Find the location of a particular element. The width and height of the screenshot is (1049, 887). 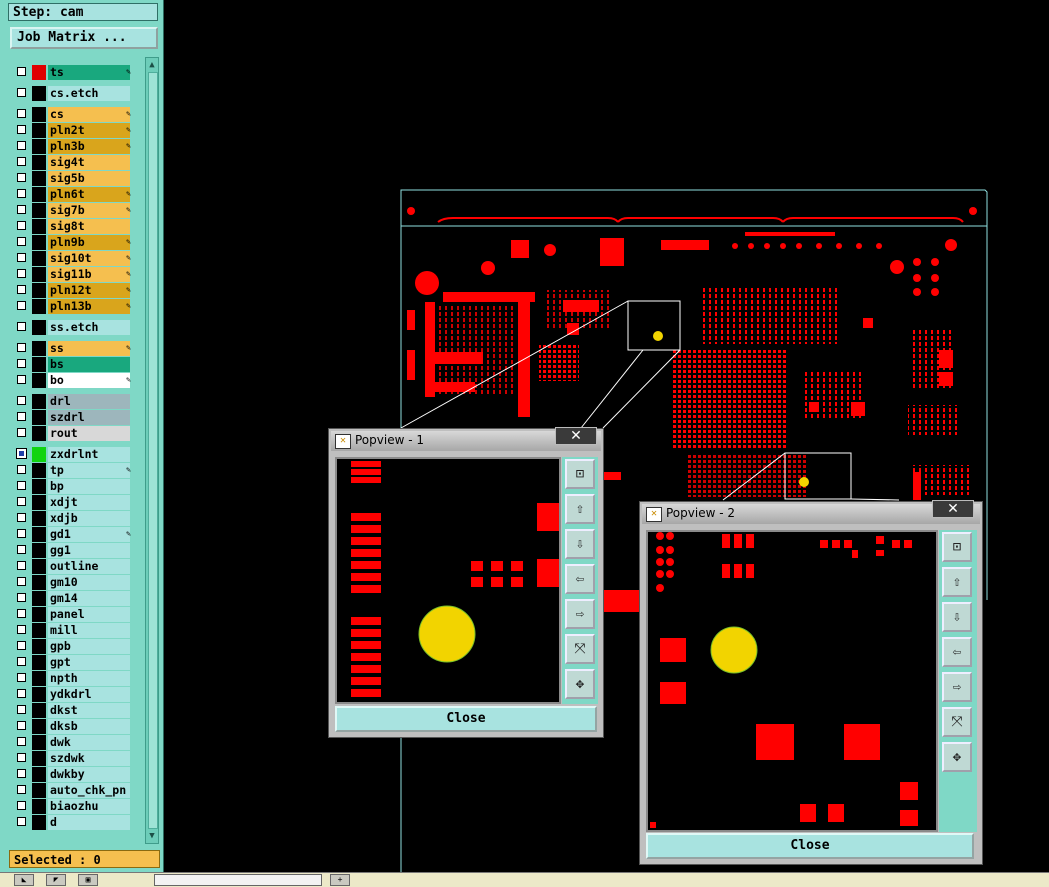

layer-row-dkst: dkst is located at coordinates (72, 710).